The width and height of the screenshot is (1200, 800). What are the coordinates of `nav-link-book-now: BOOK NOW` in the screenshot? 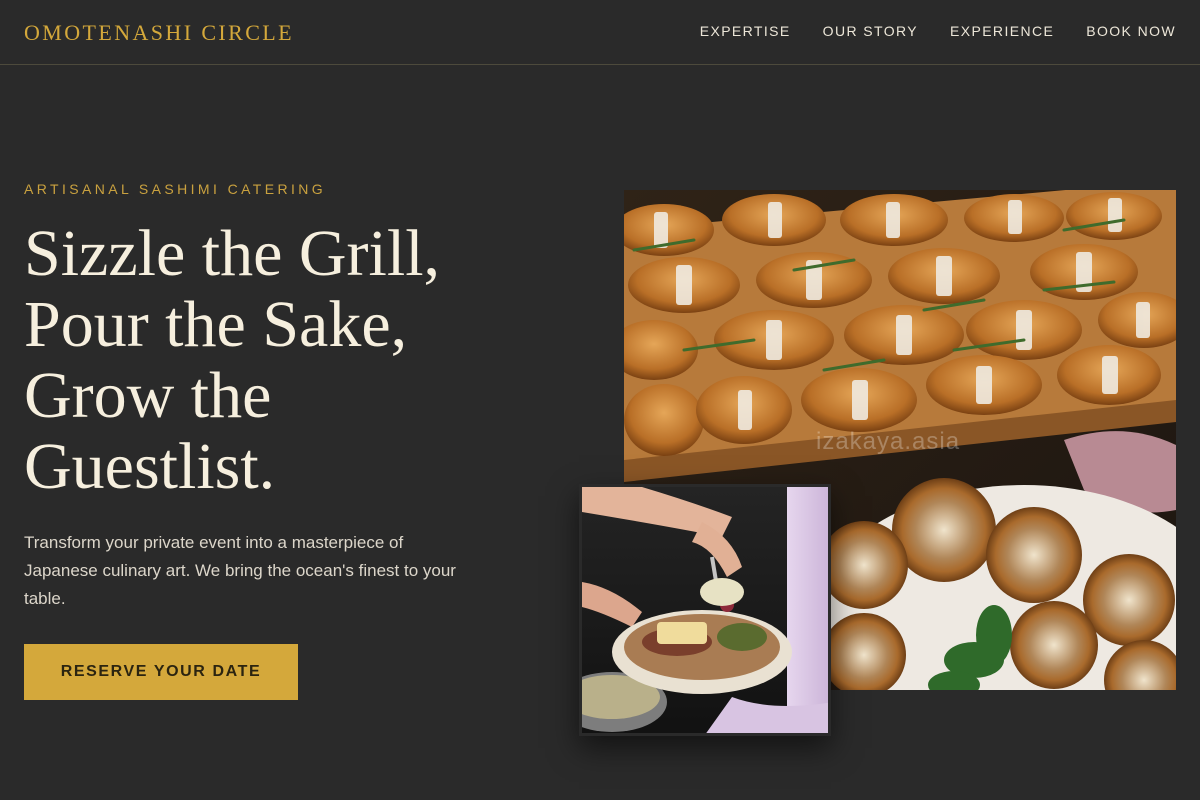 It's located at (1131, 31).